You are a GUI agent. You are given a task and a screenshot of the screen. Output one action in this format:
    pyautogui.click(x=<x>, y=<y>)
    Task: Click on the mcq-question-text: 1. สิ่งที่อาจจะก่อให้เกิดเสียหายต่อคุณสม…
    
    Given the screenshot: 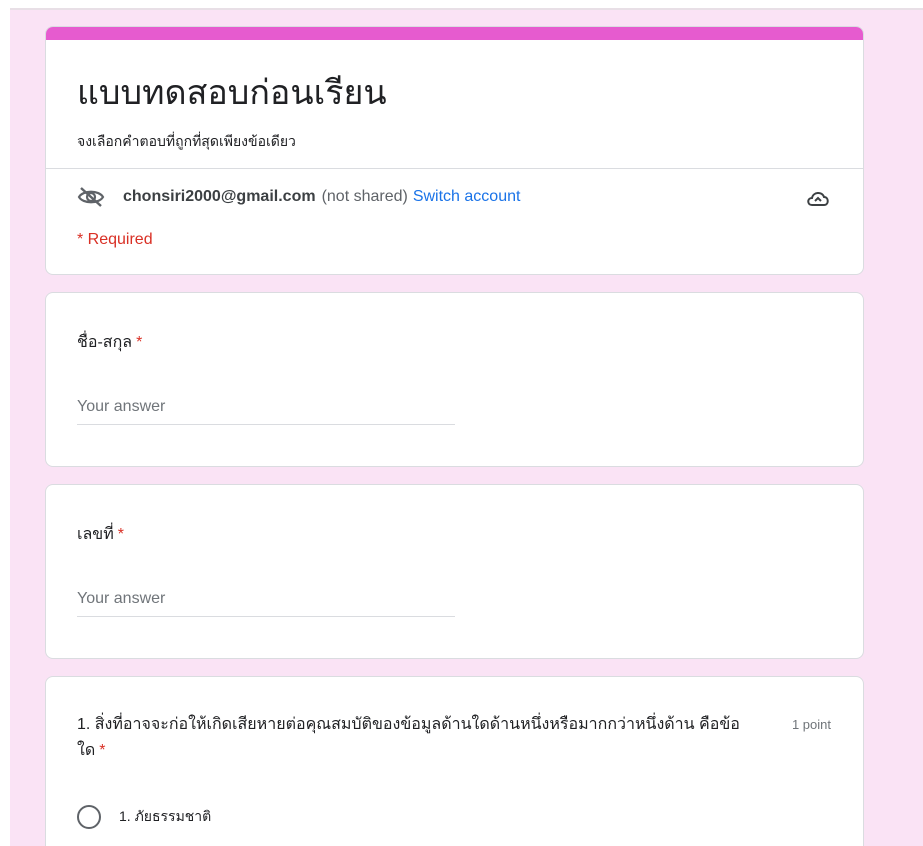 What is the action you would take?
    pyautogui.click(x=408, y=737)
    